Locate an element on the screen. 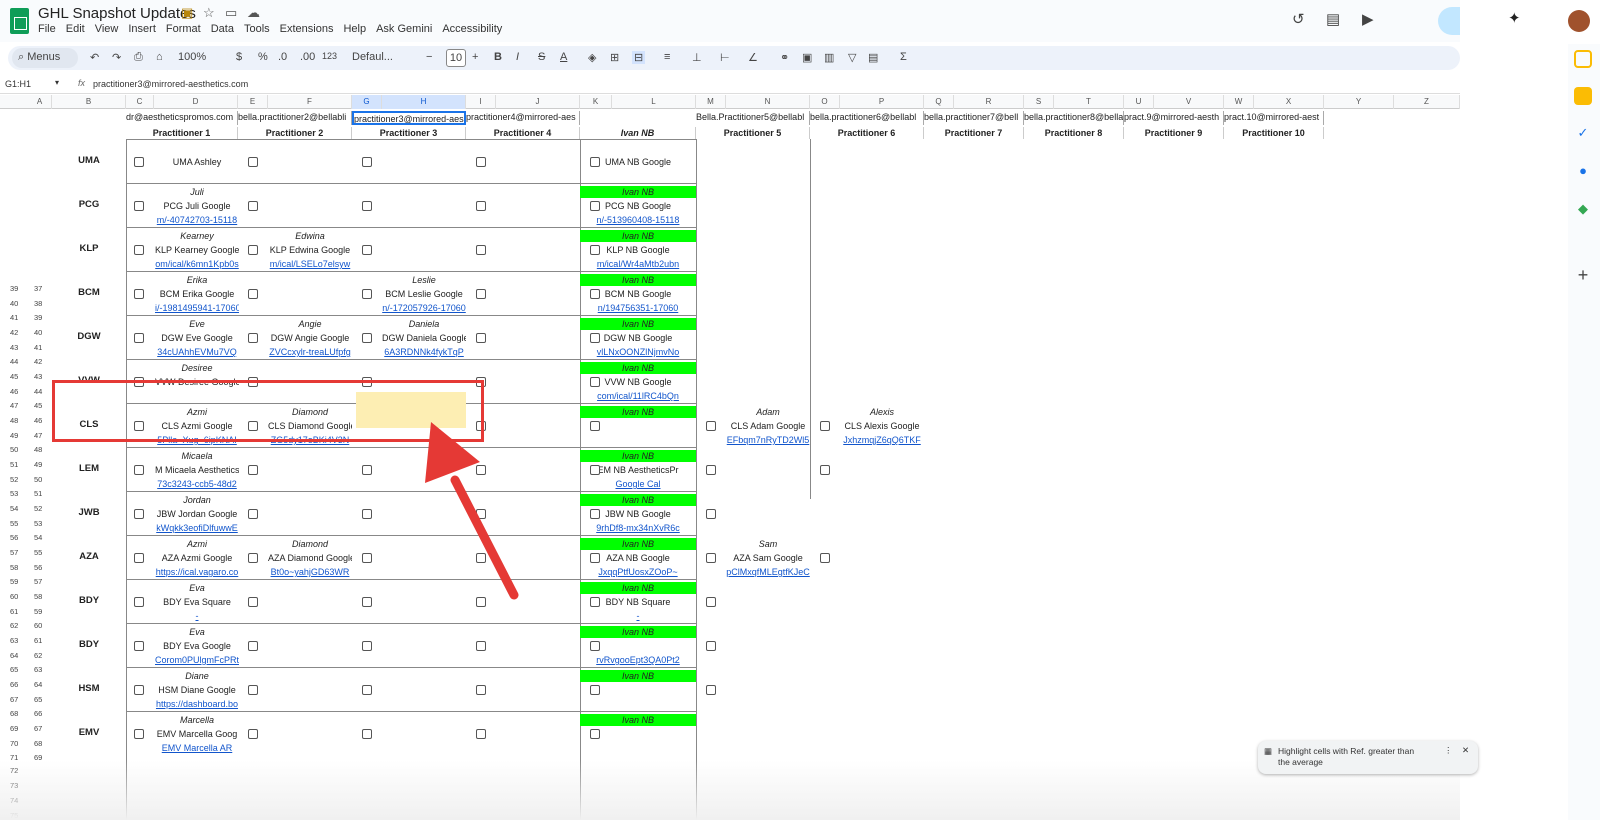  p1-calendar-link: https://dashboard.bo is located at coordinates (197, 704).